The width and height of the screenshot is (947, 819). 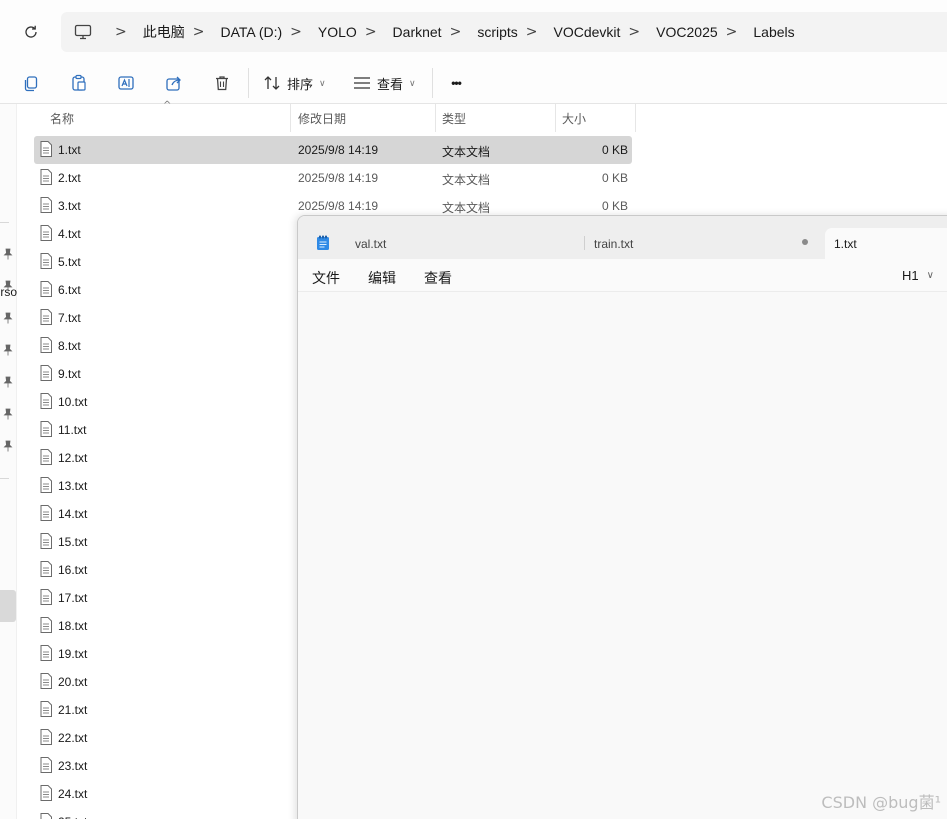 I want to click on paste-button, so click(x=79, y=83).